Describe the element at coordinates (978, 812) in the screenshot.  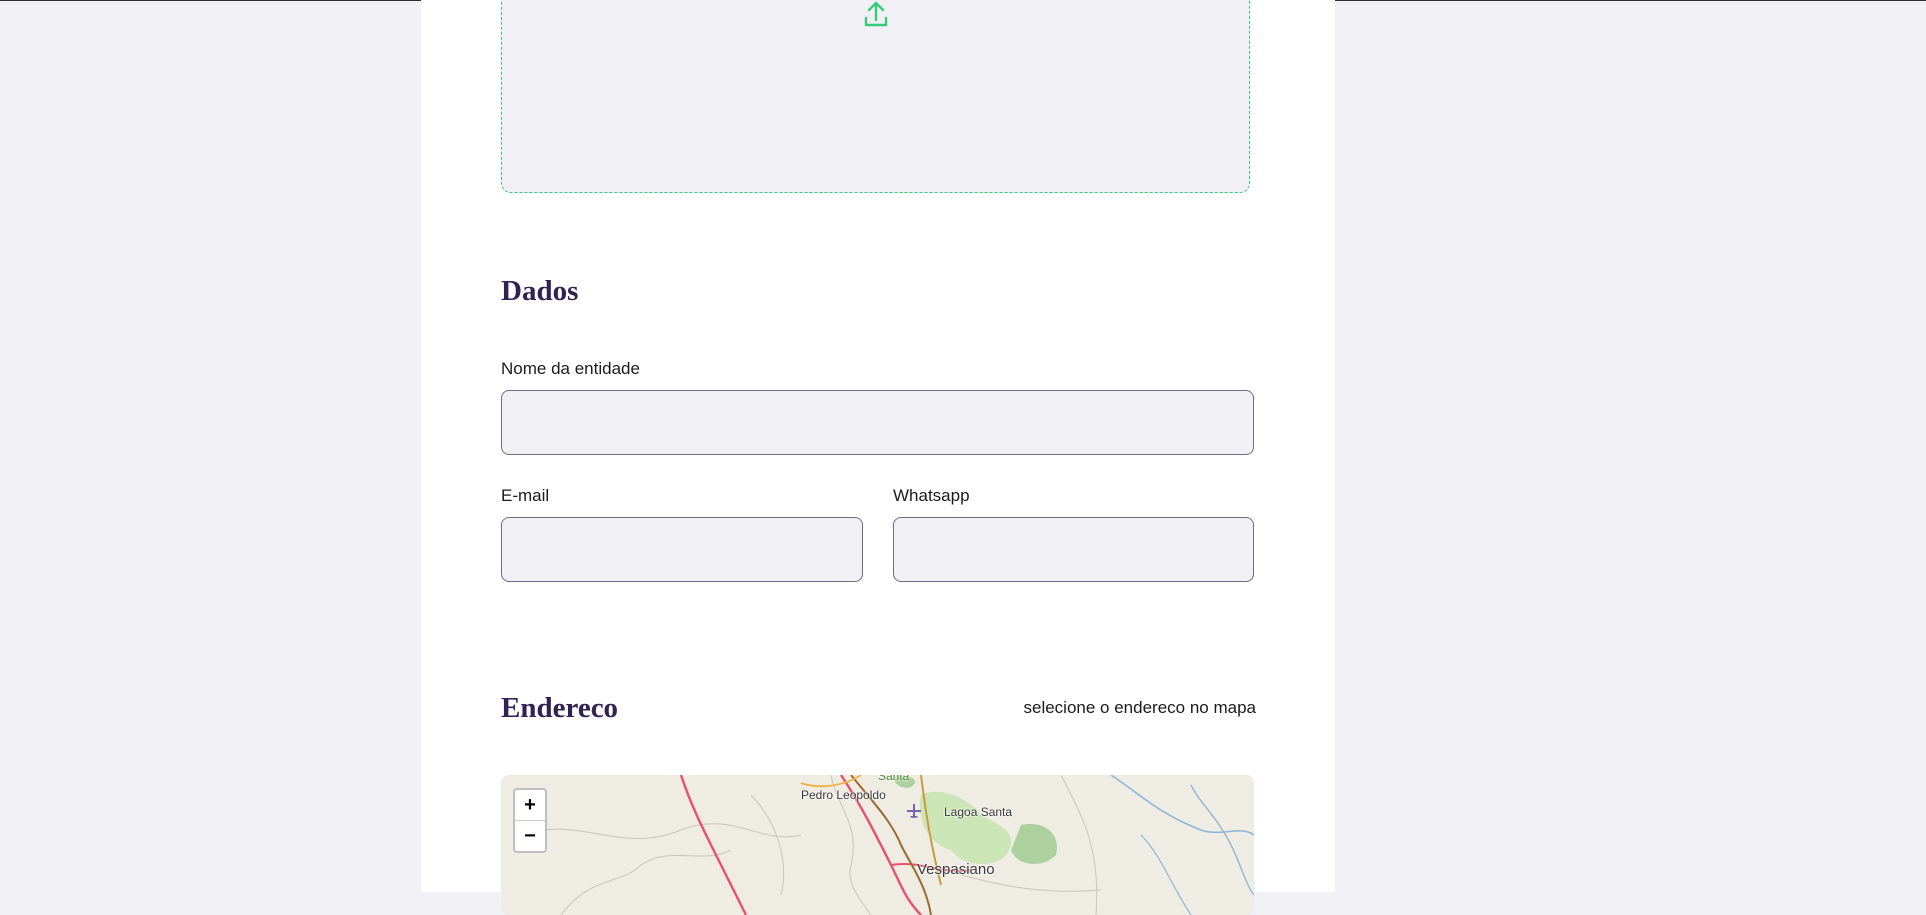
I see `map-label-lagoa-santa: Lagoa Santa` at that location.